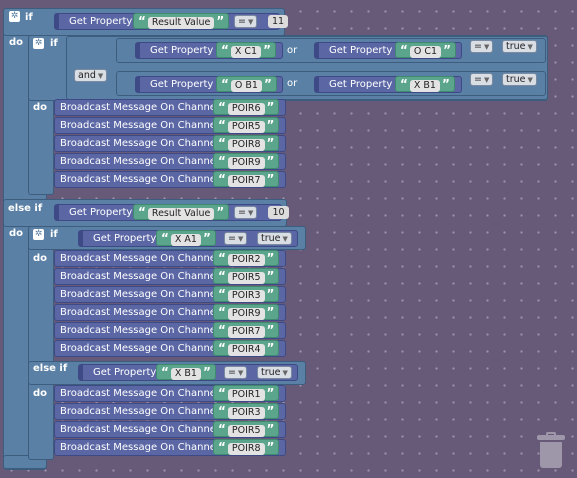 The width and height of the screenshot is (577, 478). Describe the element at coordinates (91, 75) in the screenshot. I see `and-dropdown: and ▼` at that location.